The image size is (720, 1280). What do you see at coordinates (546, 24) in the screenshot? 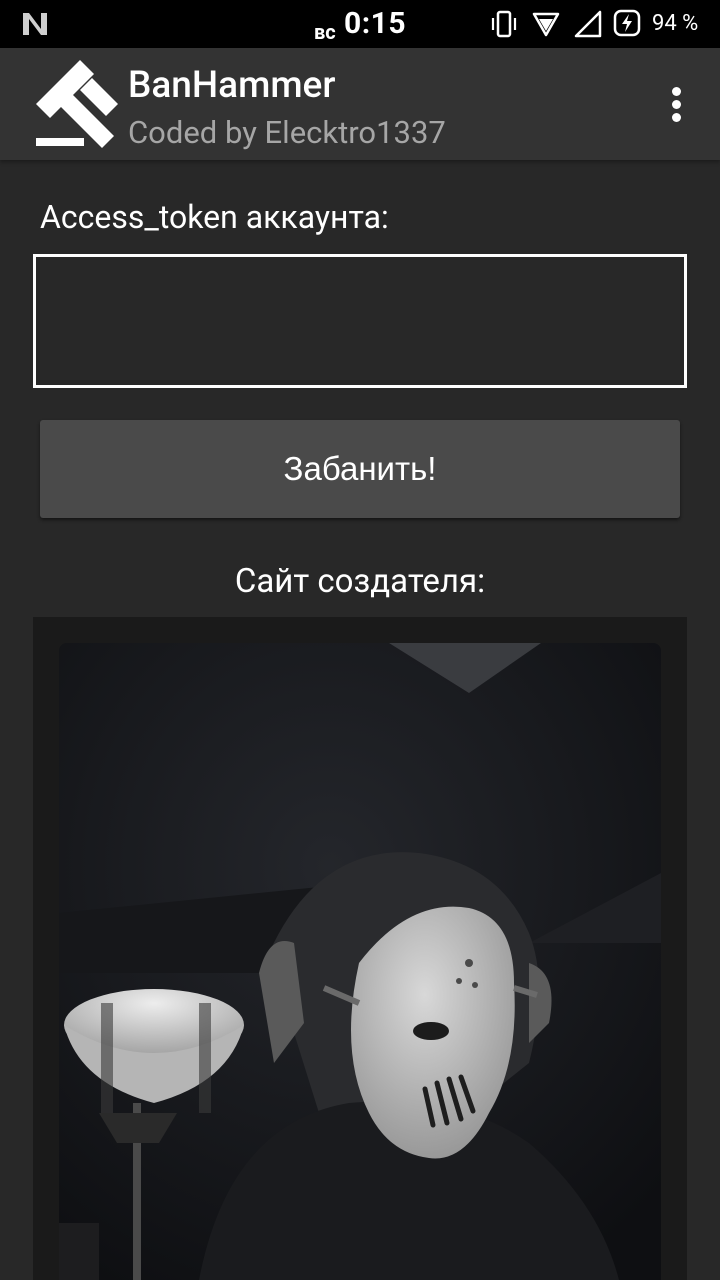
I see `wifi-icon` at bounding box center [546, 24].